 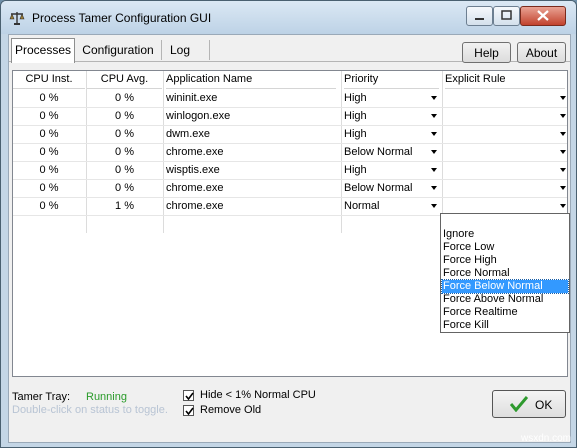 I want to click on cpu-avg-cell: 1 %, so click(x=124, y=206).